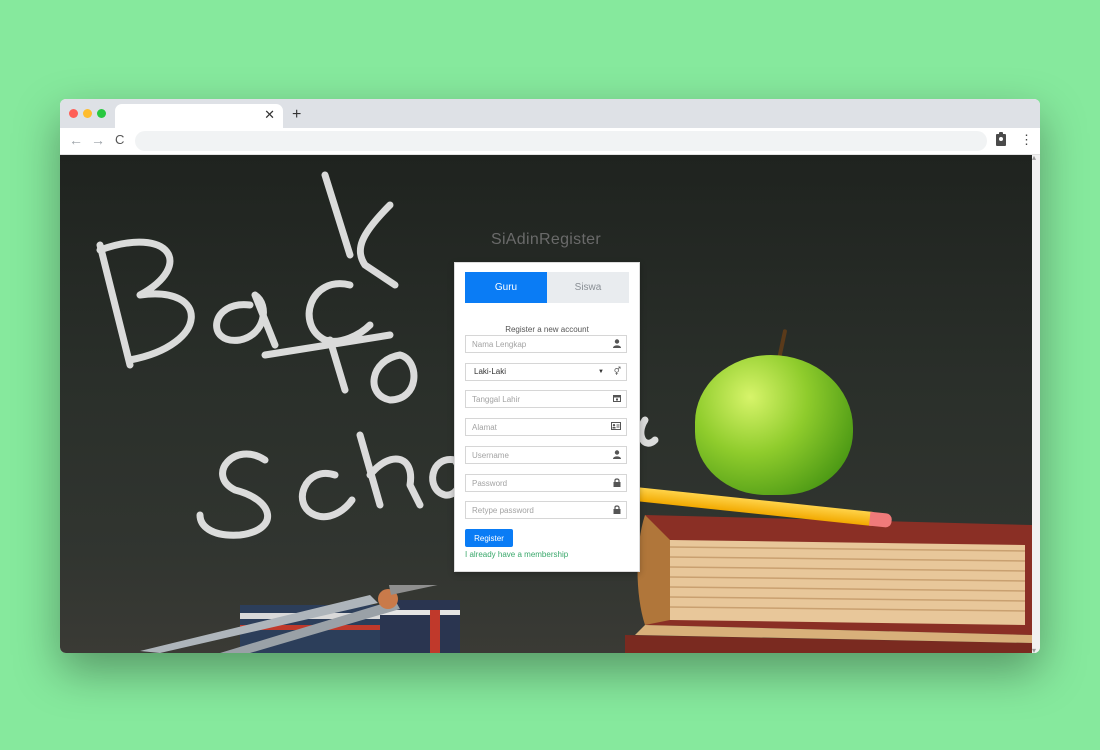  What do you see at coordinates (490, 371) in the screenshot?
I see `gender-value: Laki-Laki` at bounding box center [490, 371].